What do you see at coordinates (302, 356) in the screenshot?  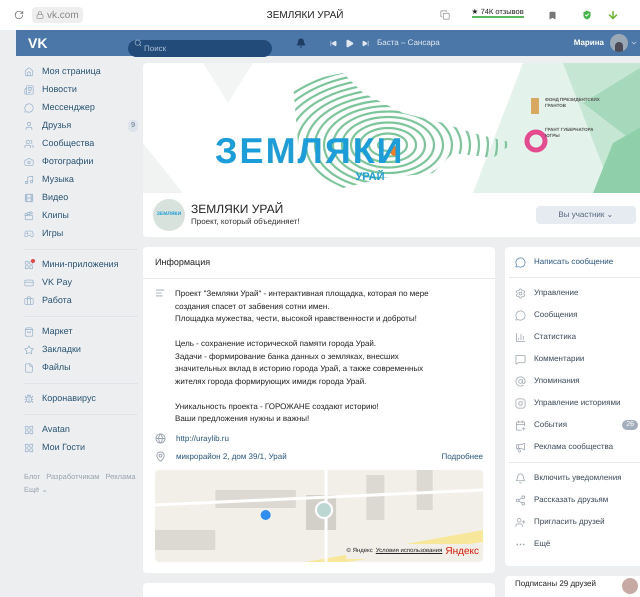 I see `description: Проект "Земляки Урай" - интерактивная площадка, которая по мере создания спасет от забвения сотни имен. Площадка мужества, чести, высокой нравственности и доброты! Цель - сохранение исторической памяти города Урай. Задачи - формирование банка данных о земляках, внесших значительных вклад в историю города Урай, а также современных жителях города формирующих имидж города Урай. Уникальность проекта - ГОРОЖАНЕ создают историю! Ваши предложения нужны и важны!` at bounding box center [302, 356].